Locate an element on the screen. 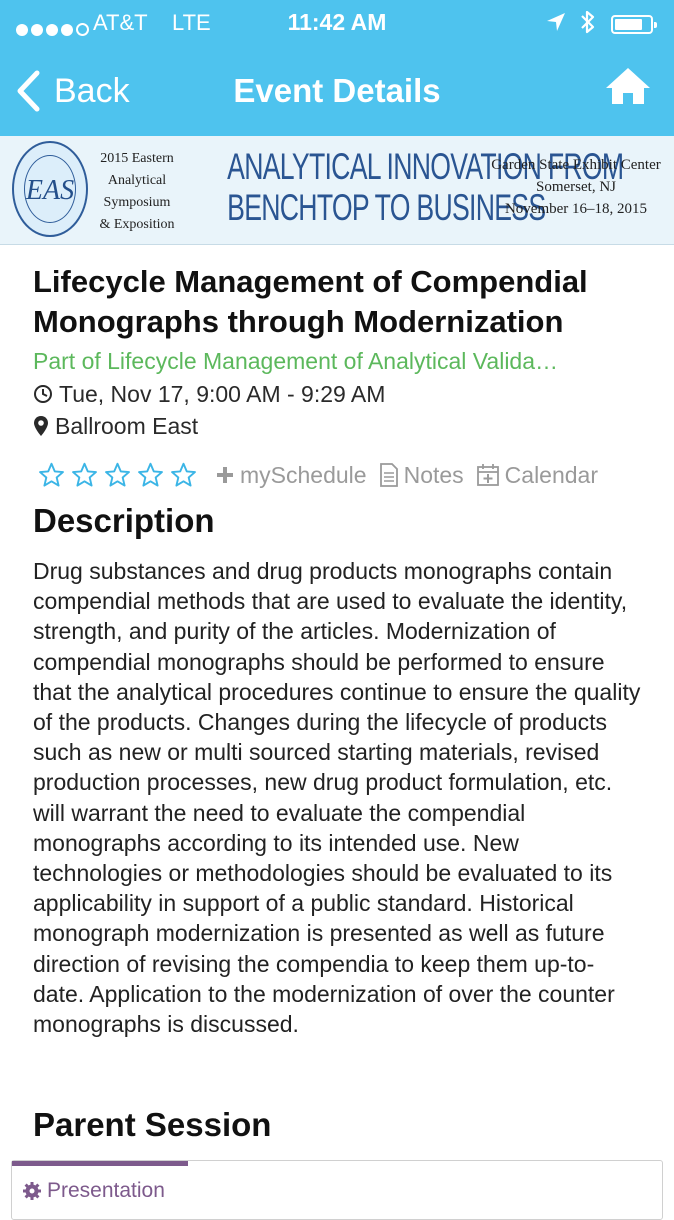  session-type-accent-bar is located at coordinates (100, 1163).